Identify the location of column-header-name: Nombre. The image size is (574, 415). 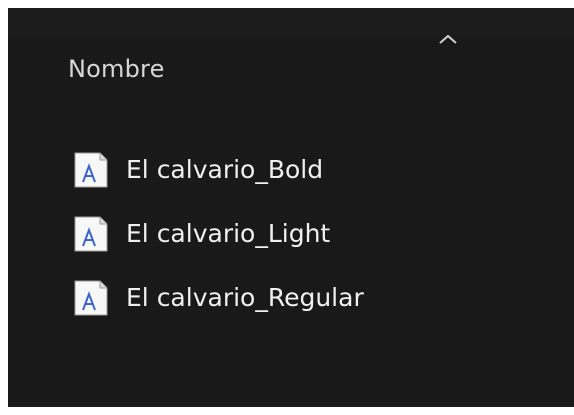
(116, 69).